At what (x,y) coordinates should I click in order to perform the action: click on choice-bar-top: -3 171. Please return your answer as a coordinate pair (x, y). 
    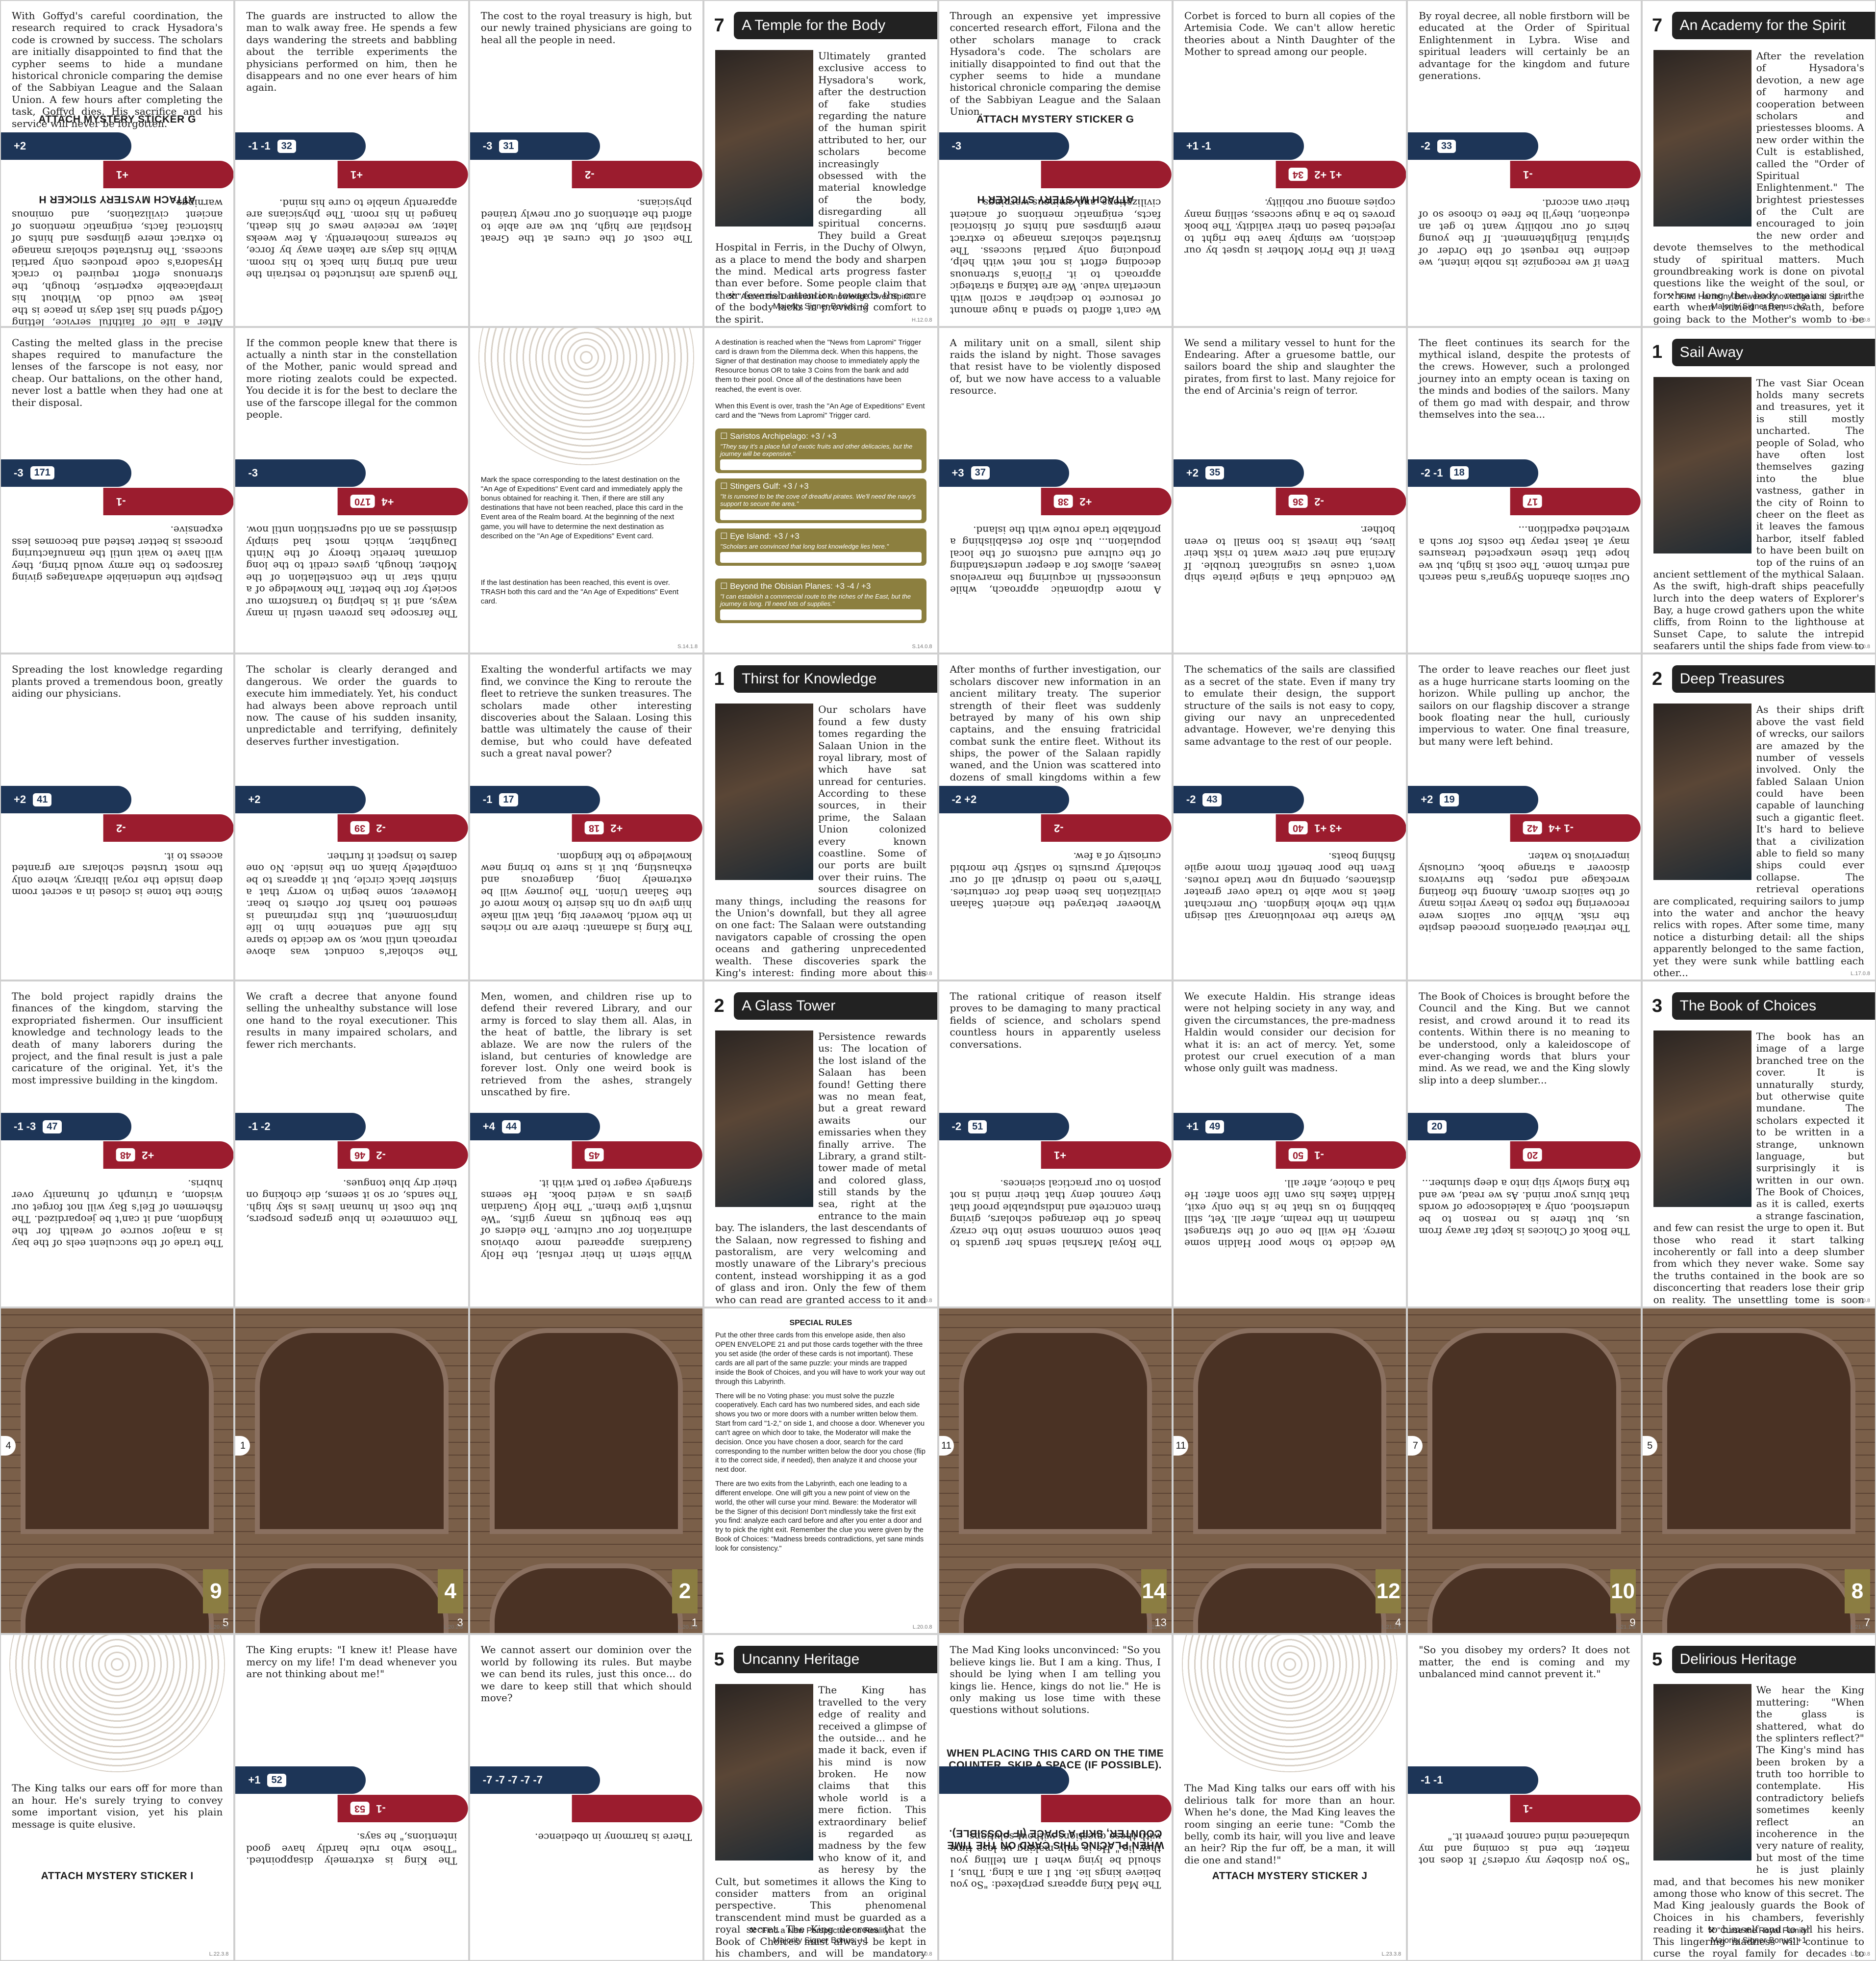
    Looking at the image, I should click on (66, 473).